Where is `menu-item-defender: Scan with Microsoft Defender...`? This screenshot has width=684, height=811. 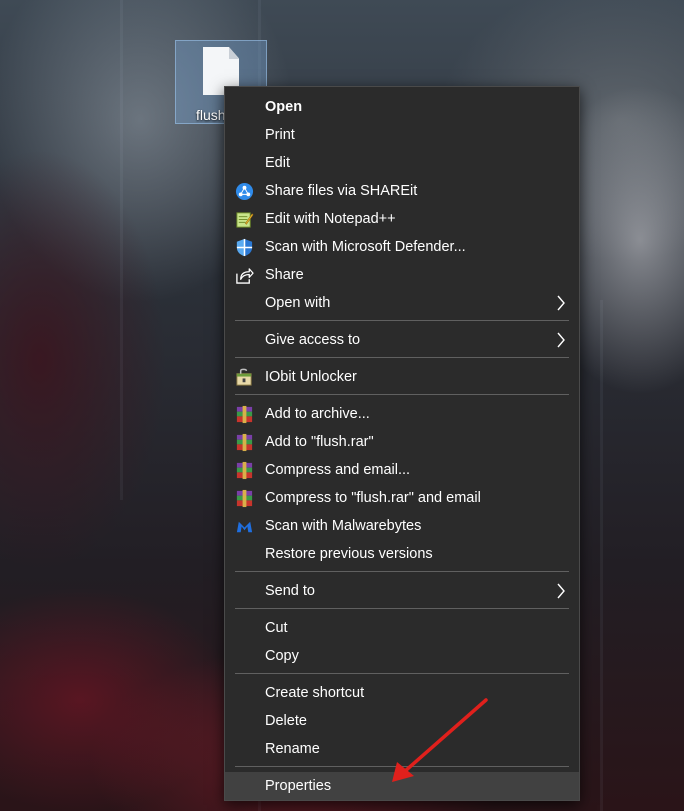 menu-item-defender: Scan with Microsoft Defender... is located at coordinates (402, 247).